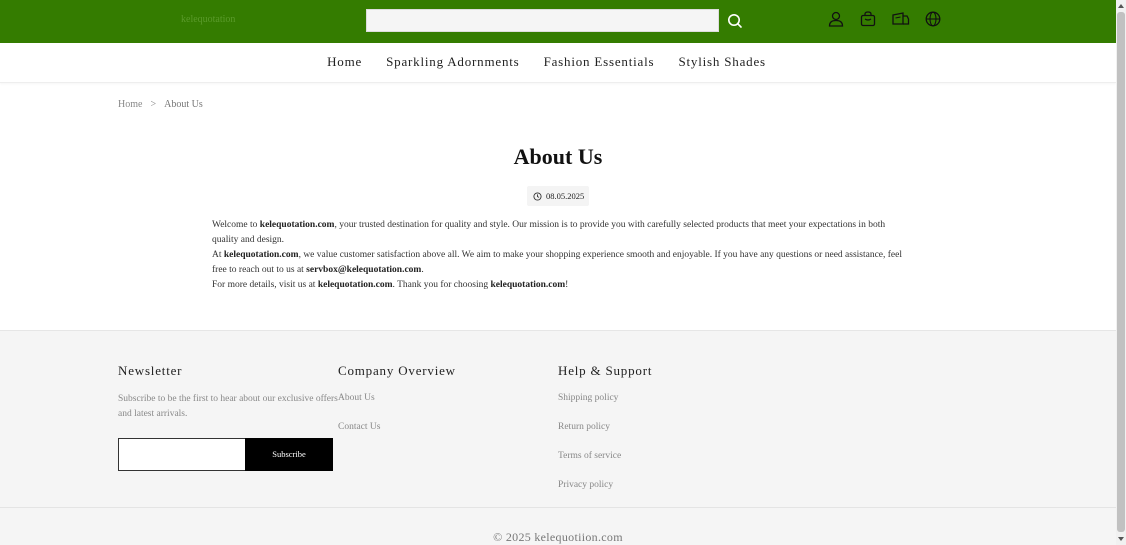 The width and height of the screenshot is (1126, 545). I want to click on truck-icon, so click(900, 19).